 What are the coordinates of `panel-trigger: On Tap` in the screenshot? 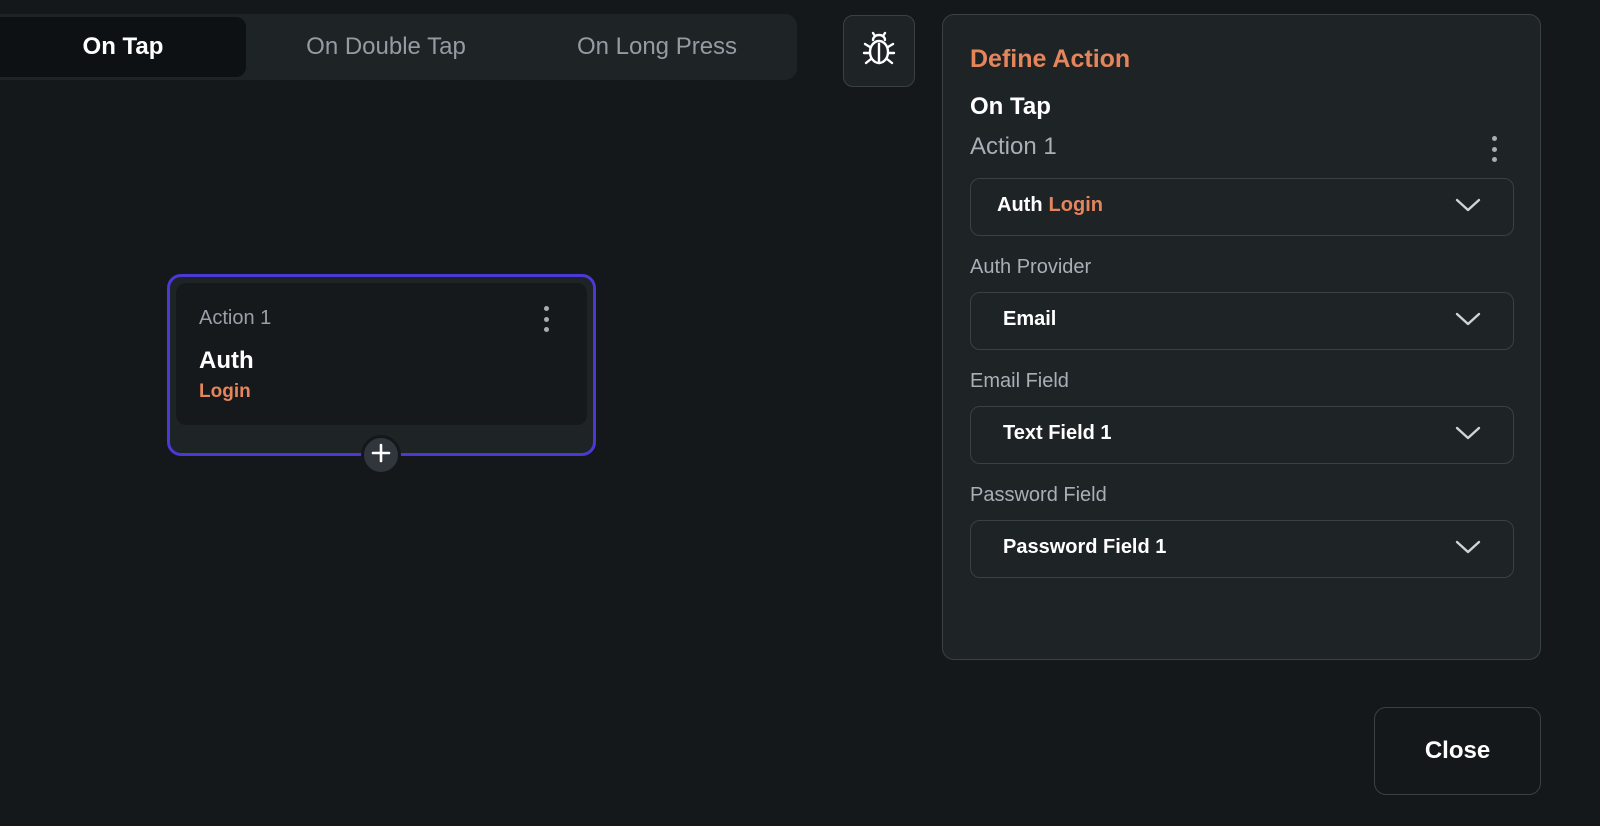 It's located at (1010, 106).